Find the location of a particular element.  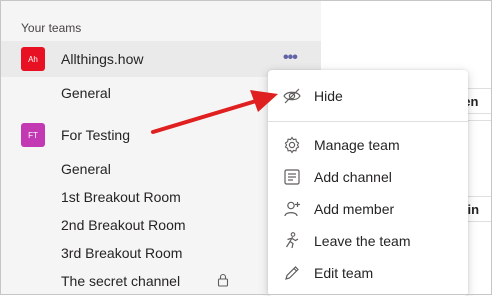

leave-icon is located at coordinates (292, 240).